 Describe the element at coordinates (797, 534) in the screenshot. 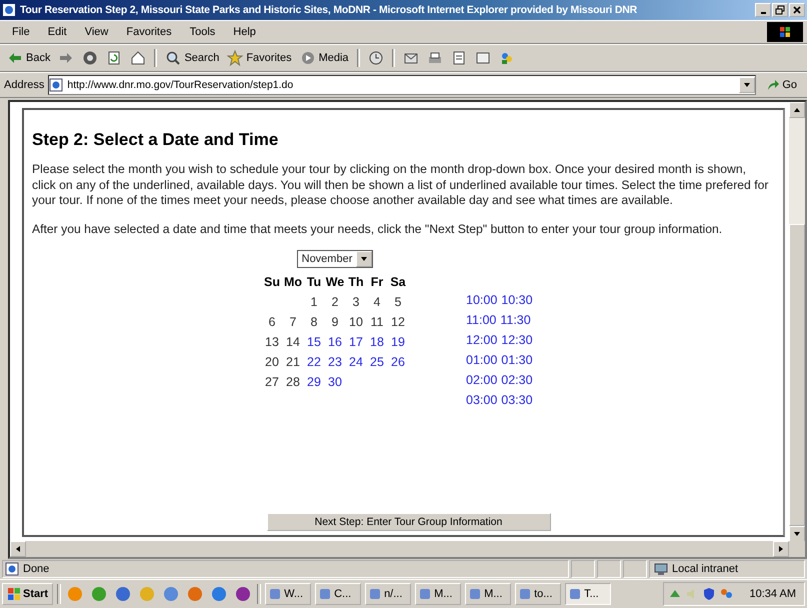

I see `down-arrow-icon` at that location.